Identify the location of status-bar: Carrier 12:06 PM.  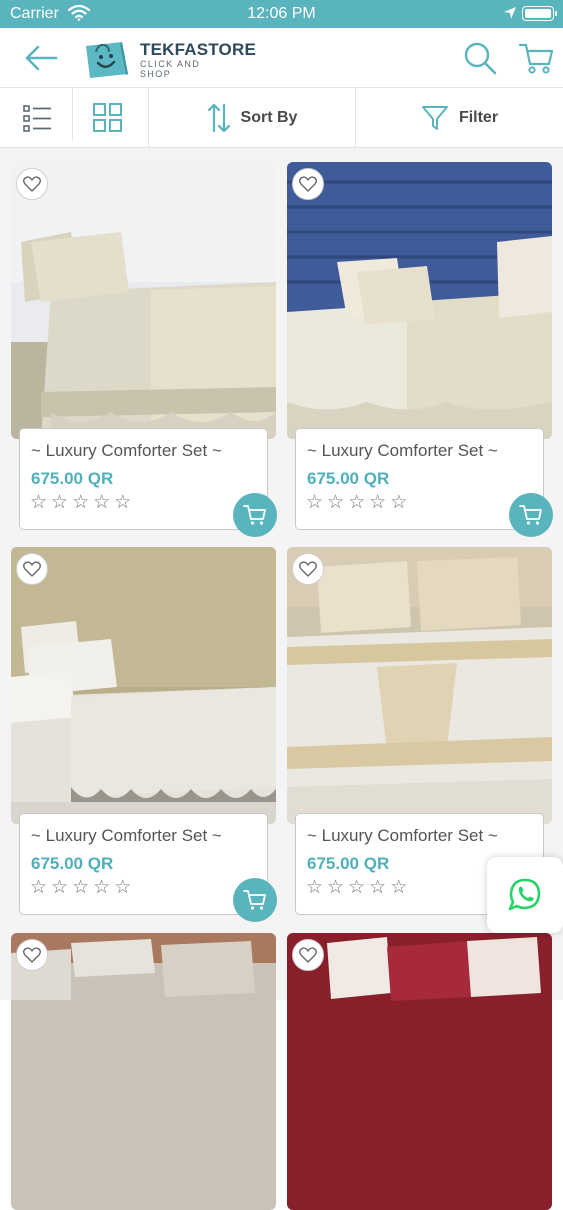
(281, 14).